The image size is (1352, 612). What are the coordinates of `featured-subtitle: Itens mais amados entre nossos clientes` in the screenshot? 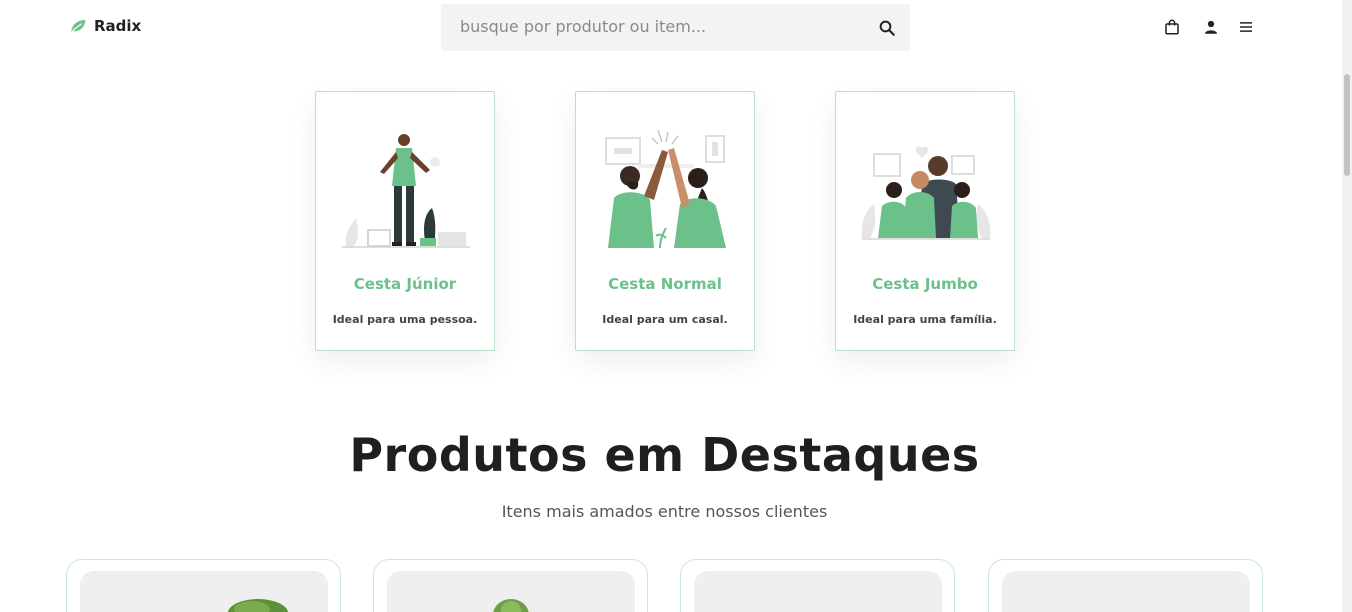 It's located at (664, 511).